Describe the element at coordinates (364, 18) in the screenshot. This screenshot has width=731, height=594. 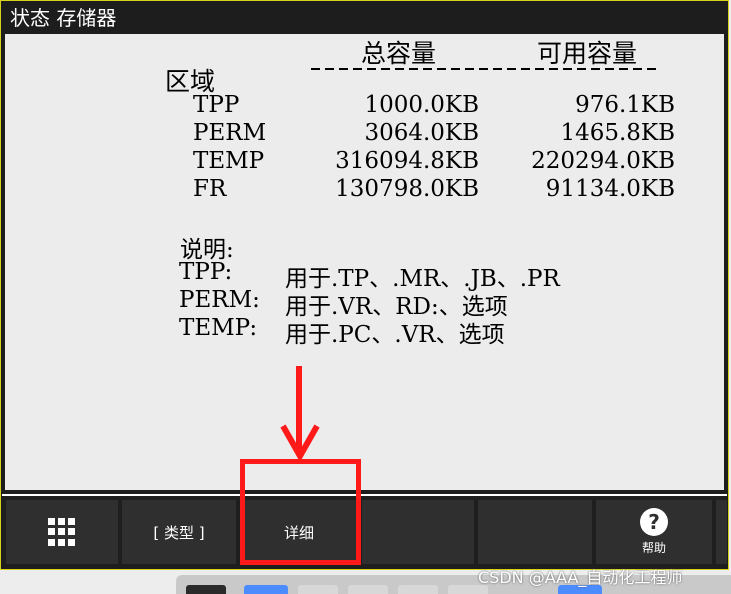
I see `window-title: 状态 存储器` at that location.